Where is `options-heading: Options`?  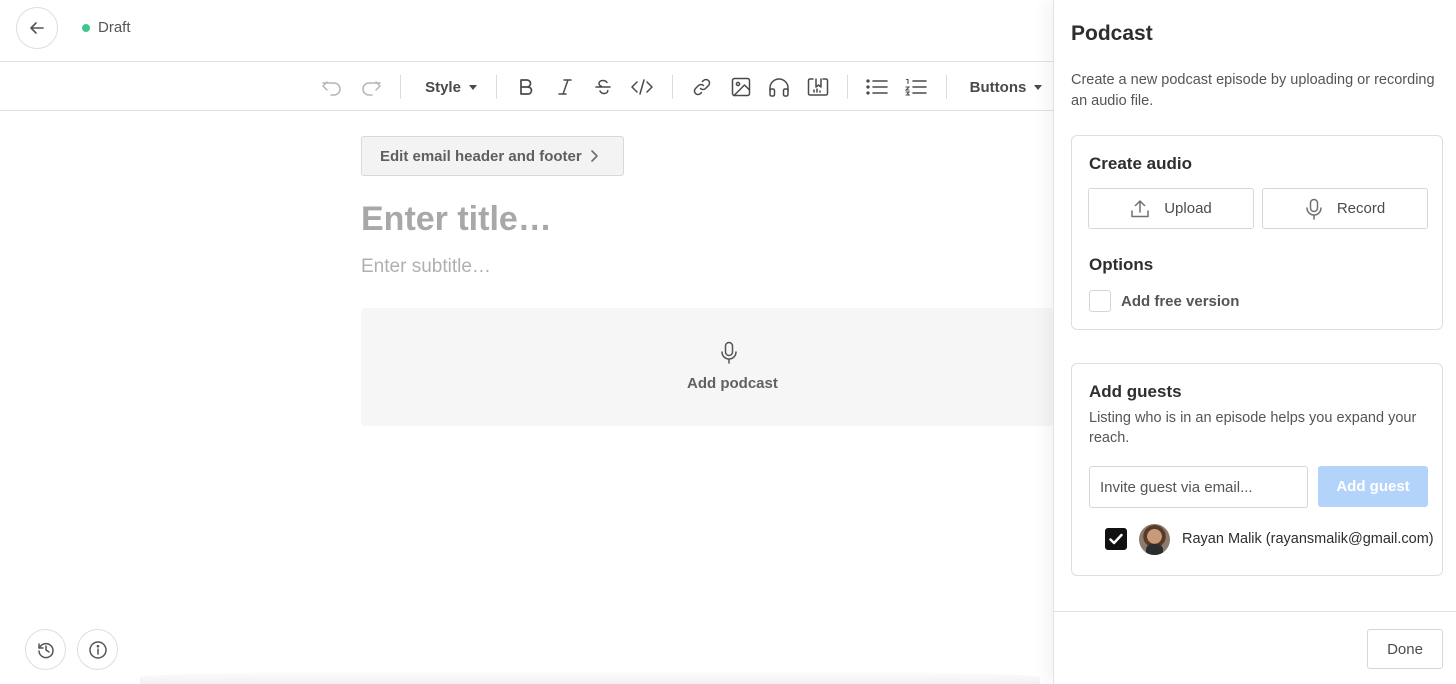 options-heading: Options is located at coordinates (1121, 264).